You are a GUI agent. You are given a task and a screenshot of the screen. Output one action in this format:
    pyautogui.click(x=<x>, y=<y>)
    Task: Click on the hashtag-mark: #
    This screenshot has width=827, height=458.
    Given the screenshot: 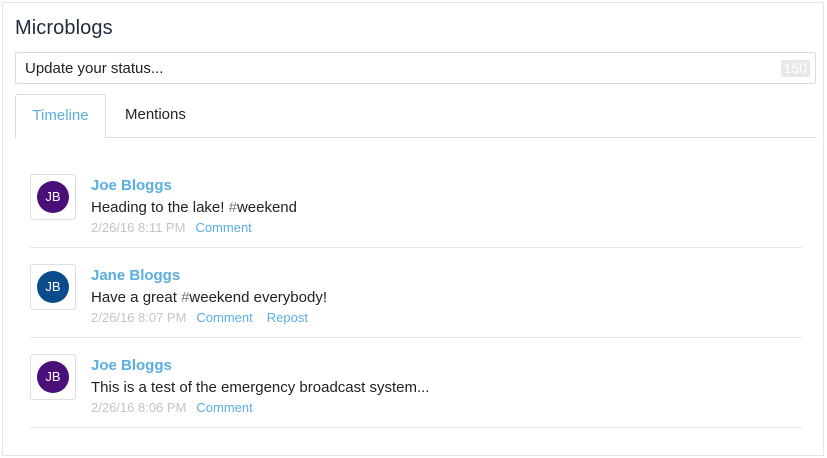 What is the action you would take?
    pyautogui.click(x=232, y=207)
    